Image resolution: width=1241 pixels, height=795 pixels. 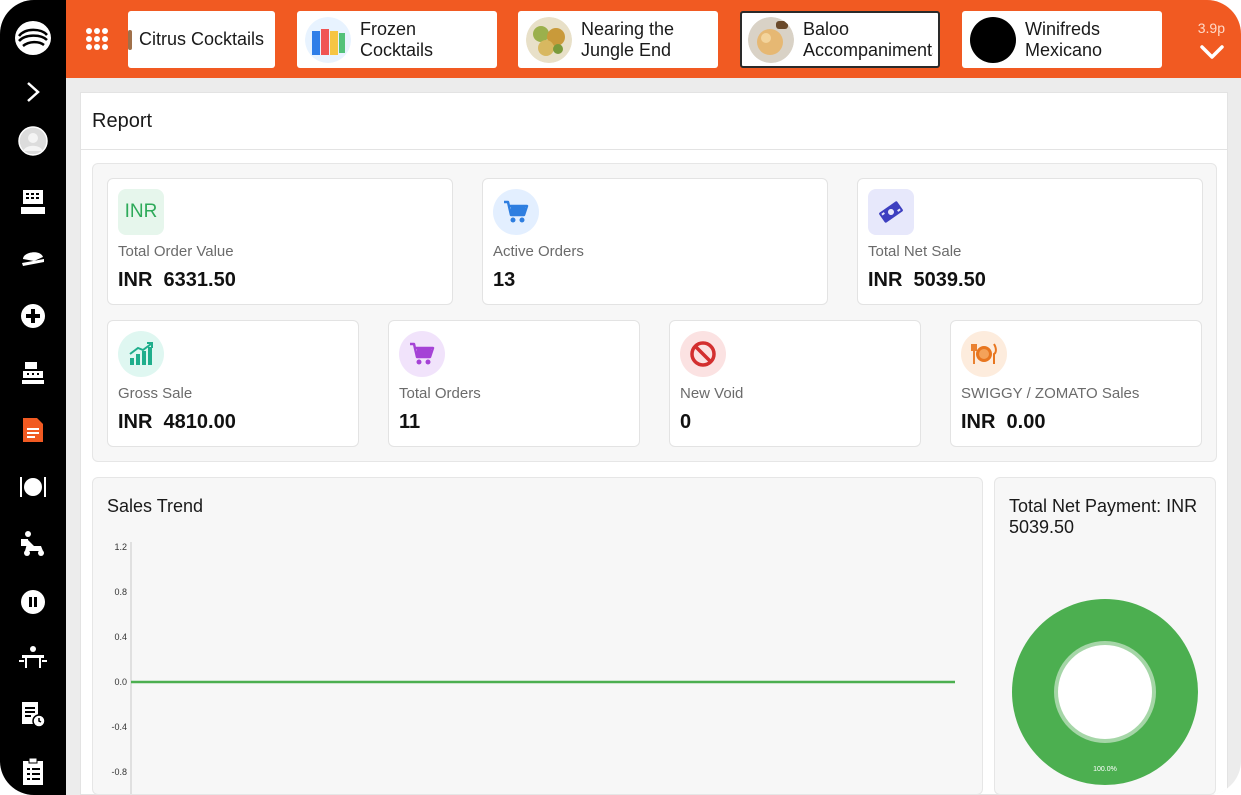 What do you see at coordinates (410, 422) in the screenshot?
I see `card-value: 11` at bounding box center [410, 422].